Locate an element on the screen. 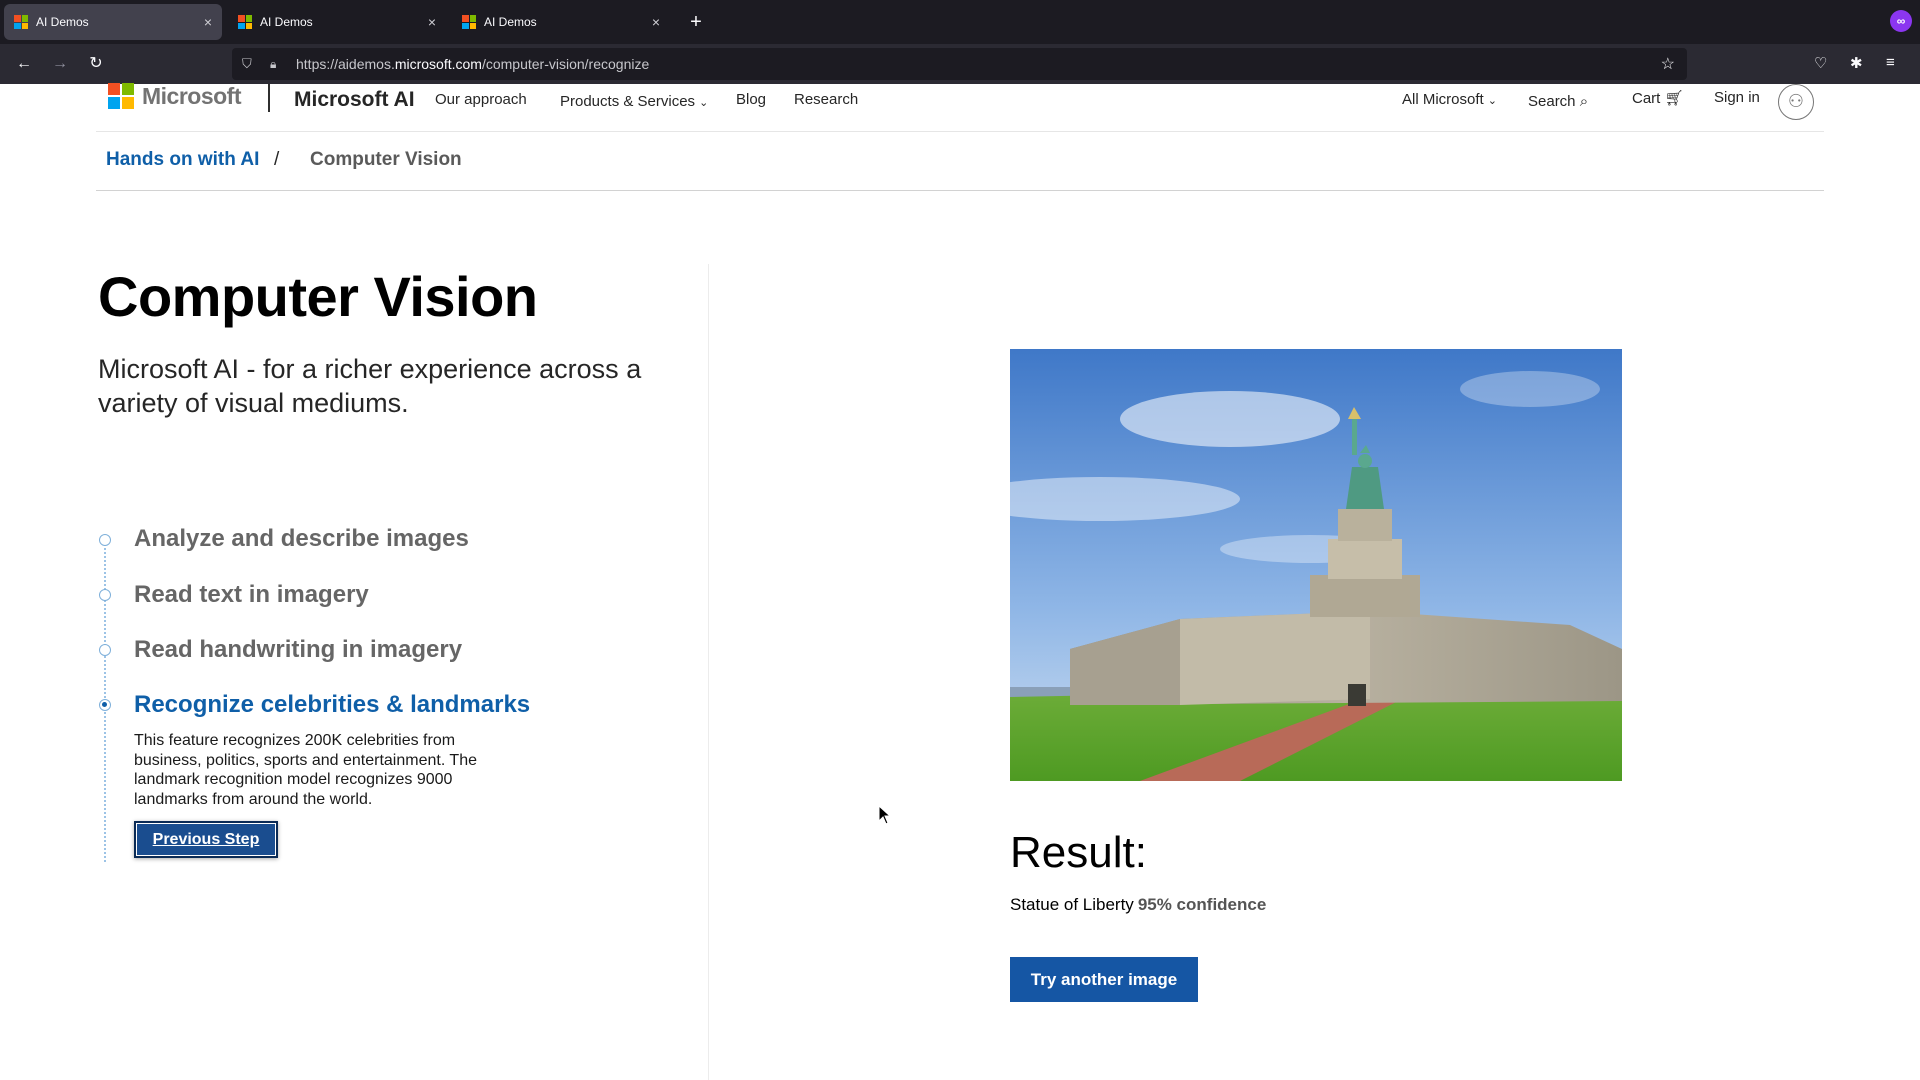 The image size is (1920, 1080). cart-icon: 🛒︎ is located at coordinates (1674, 98).